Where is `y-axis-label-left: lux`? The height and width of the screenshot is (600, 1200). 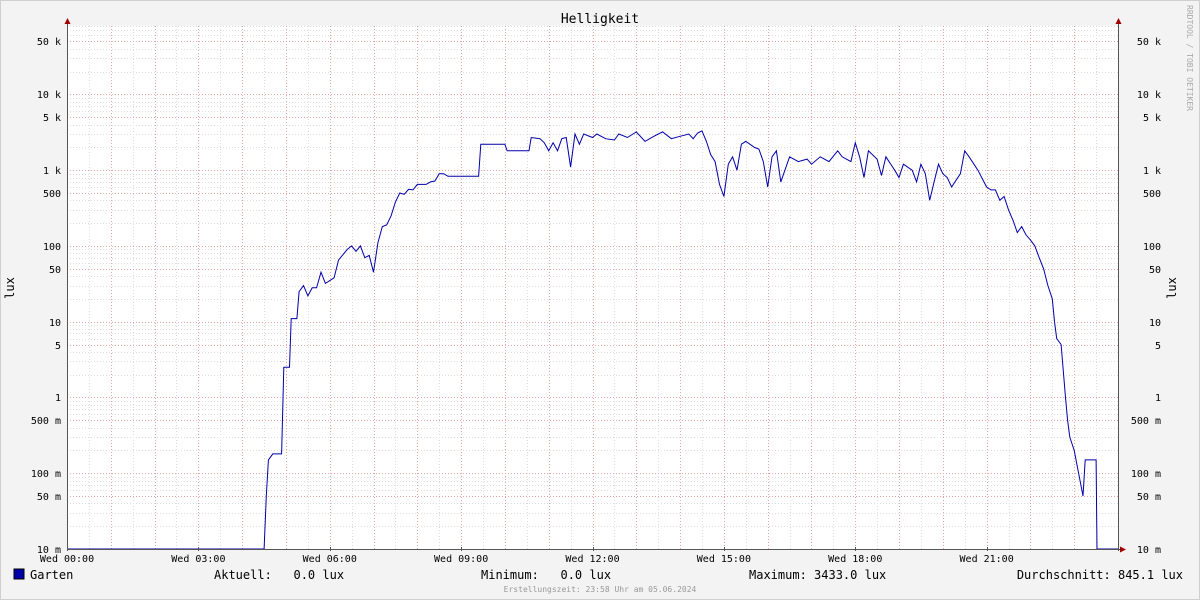 y-axis-label-left: lux is located at coordinates (10, 288).